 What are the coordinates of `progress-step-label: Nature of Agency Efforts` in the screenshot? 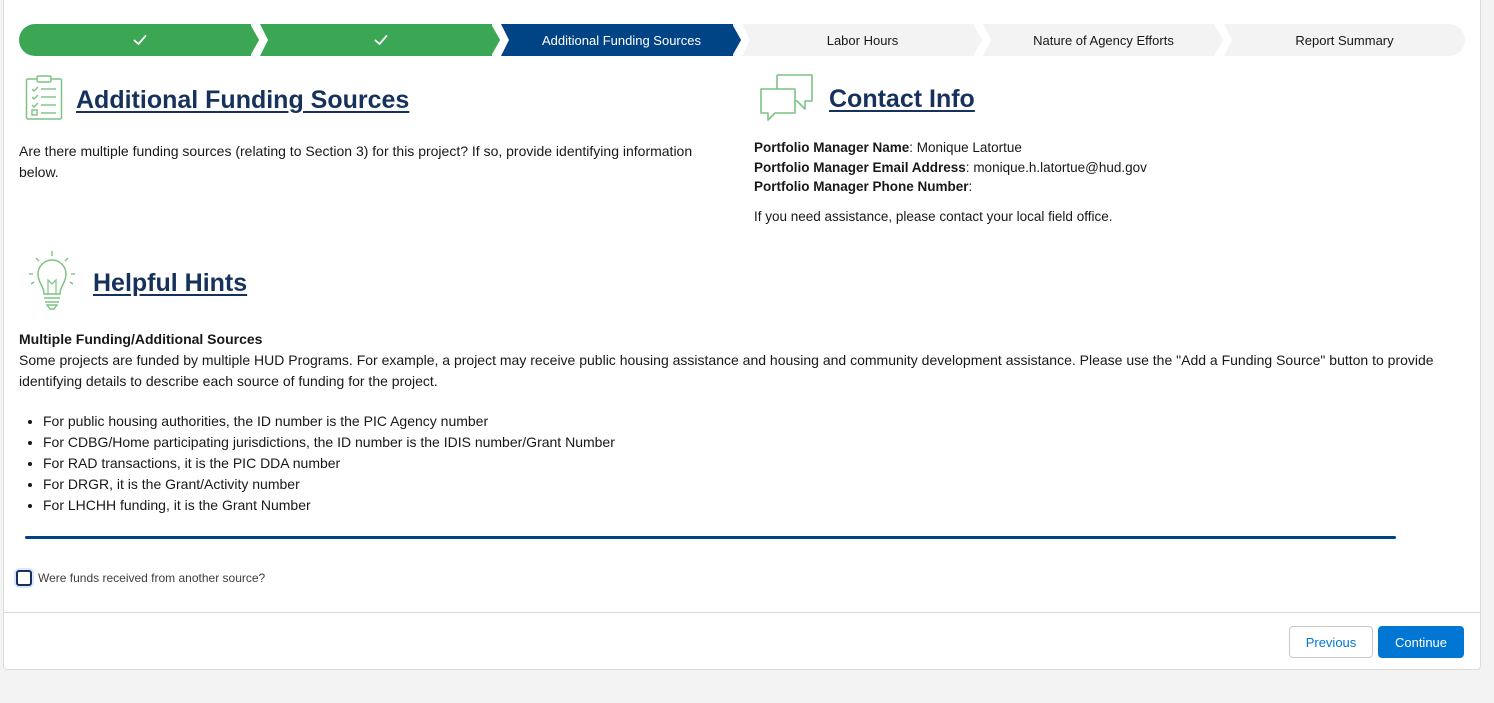 It's located at (1103, 40).